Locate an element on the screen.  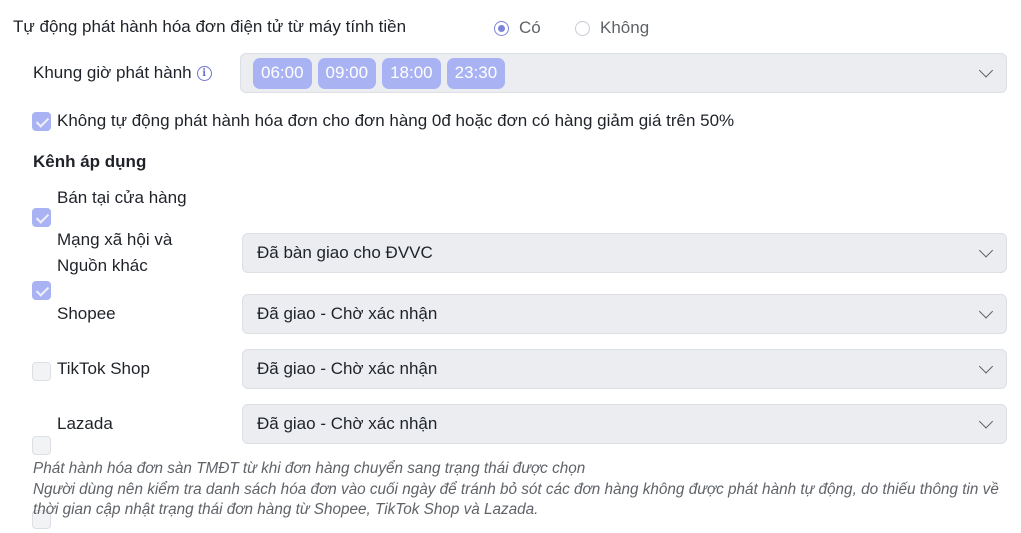
store-label: Bán tại cửa hàng is located at coordinates (122, 197).